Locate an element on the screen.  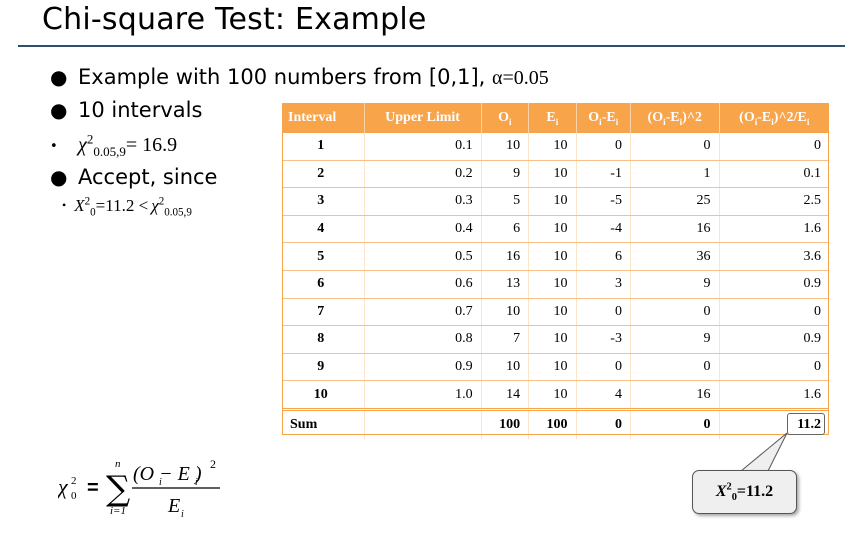
sub-bullet-test-statistic: • X20=11.2 < χ20.05,9 is located at coordinates (127, 207).